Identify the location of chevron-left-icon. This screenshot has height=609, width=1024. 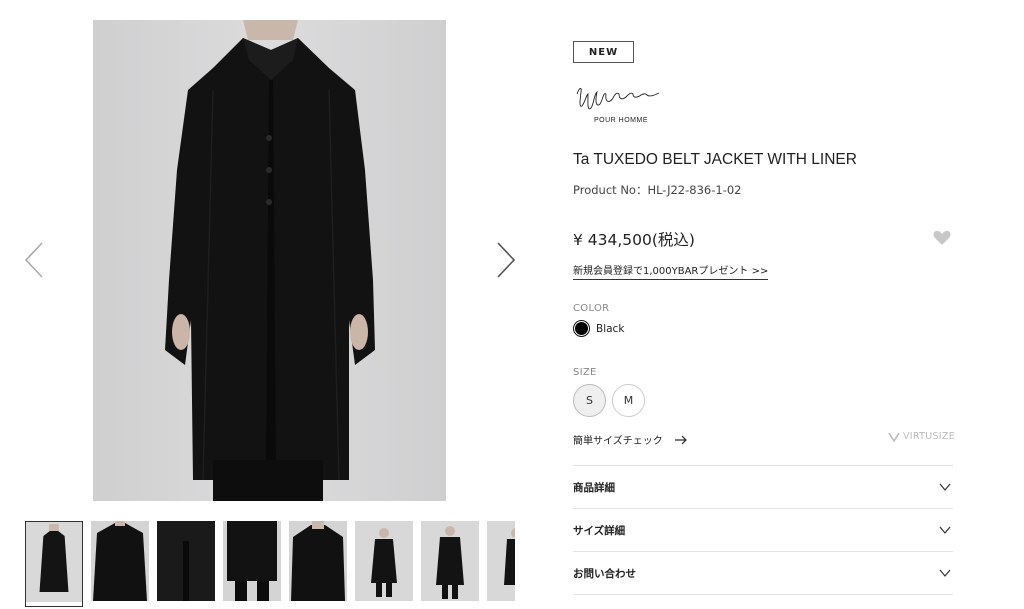
(33, 260).